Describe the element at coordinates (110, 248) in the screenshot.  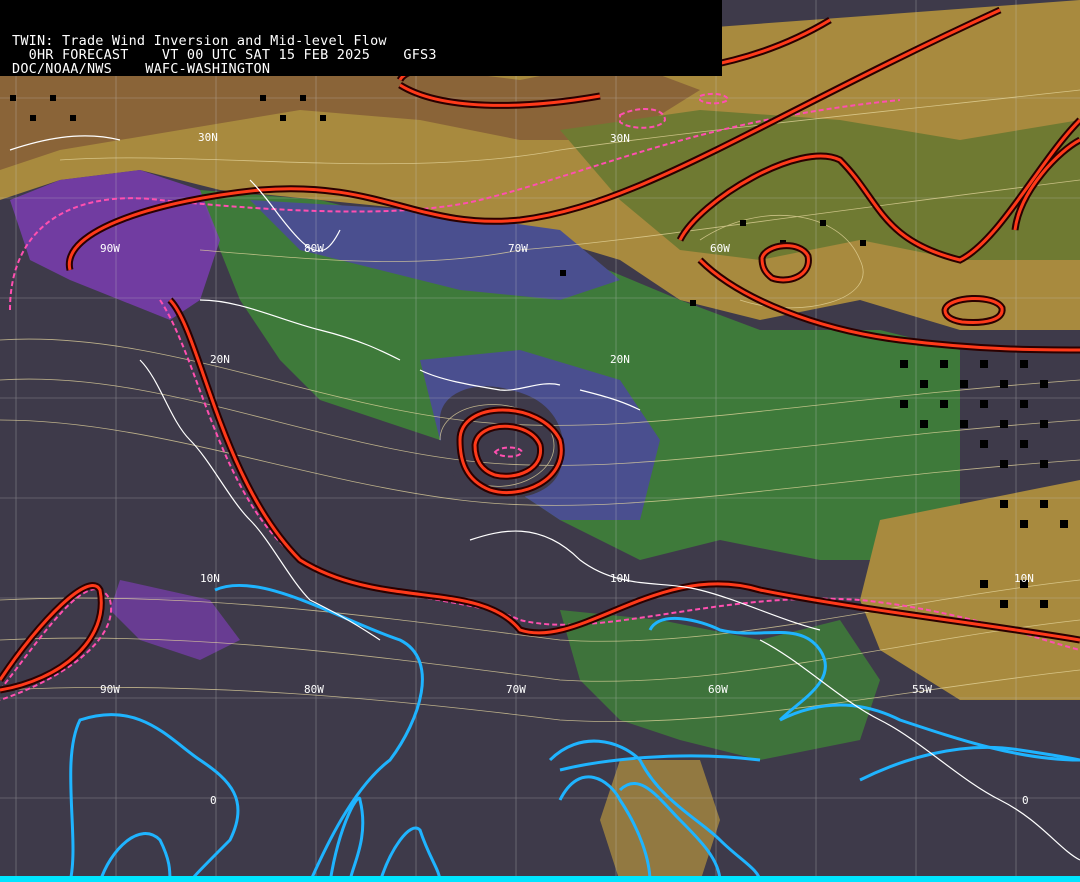
I see `lbl-90w-top: 90W` at that location.